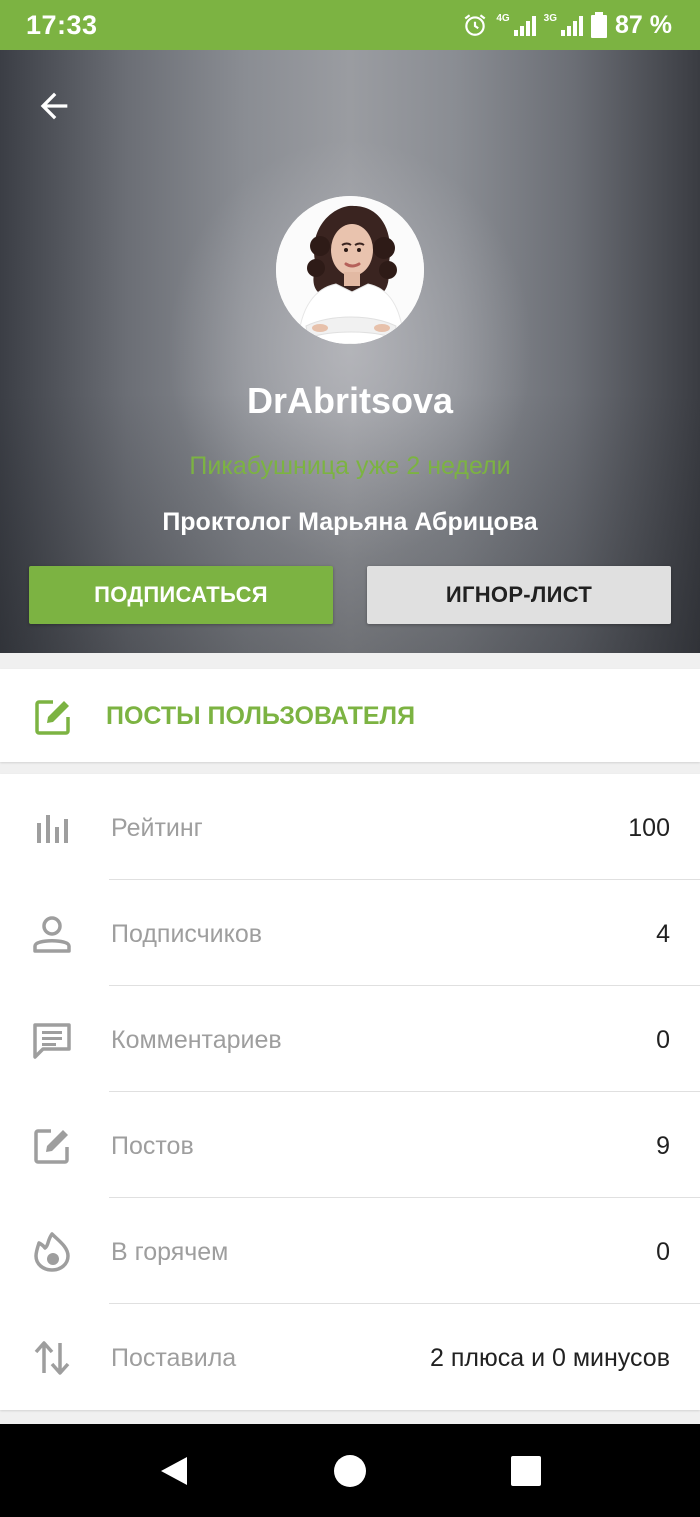  Describe the element at coordinates (350, 522) in the screenshot. I see `full-name: Проктолог Марьяна Абрицова` at that location.